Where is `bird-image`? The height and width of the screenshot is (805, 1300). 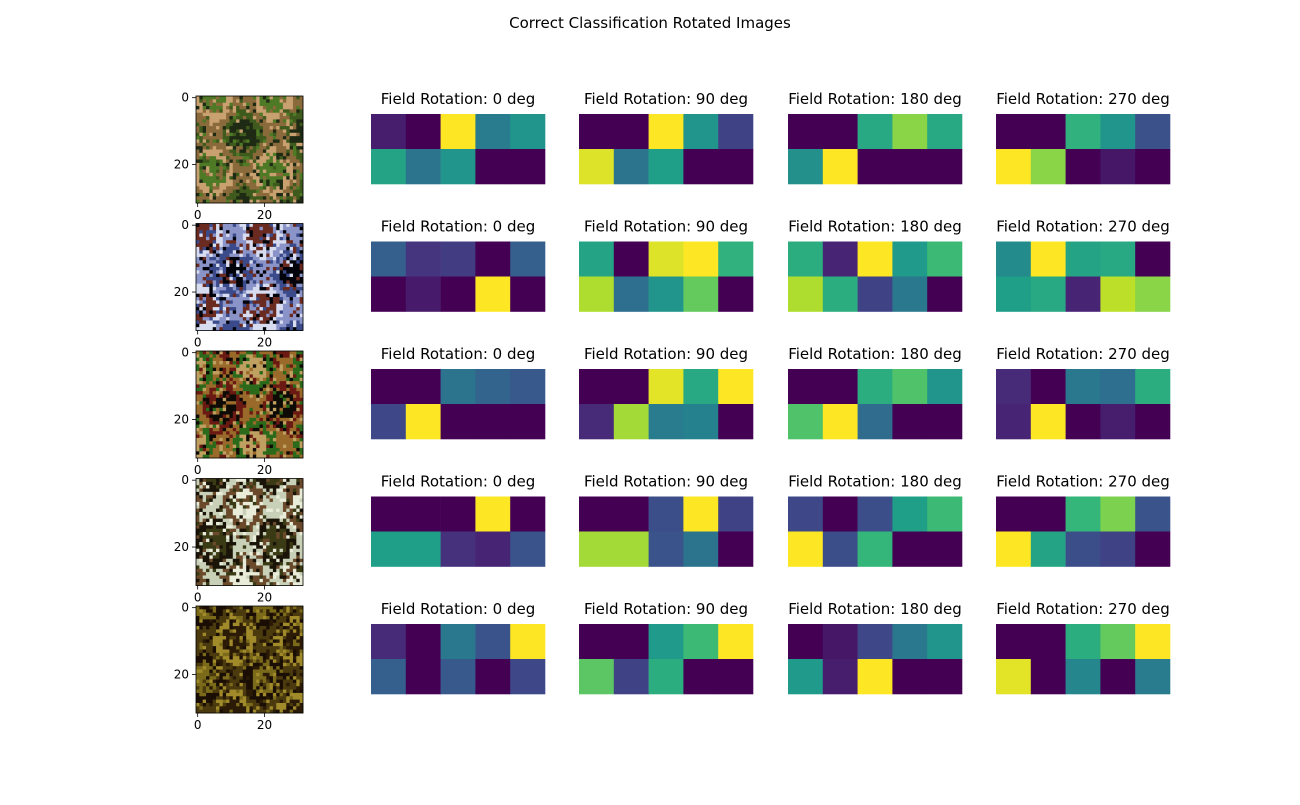
bird-image is located at coordinates (249, 149).